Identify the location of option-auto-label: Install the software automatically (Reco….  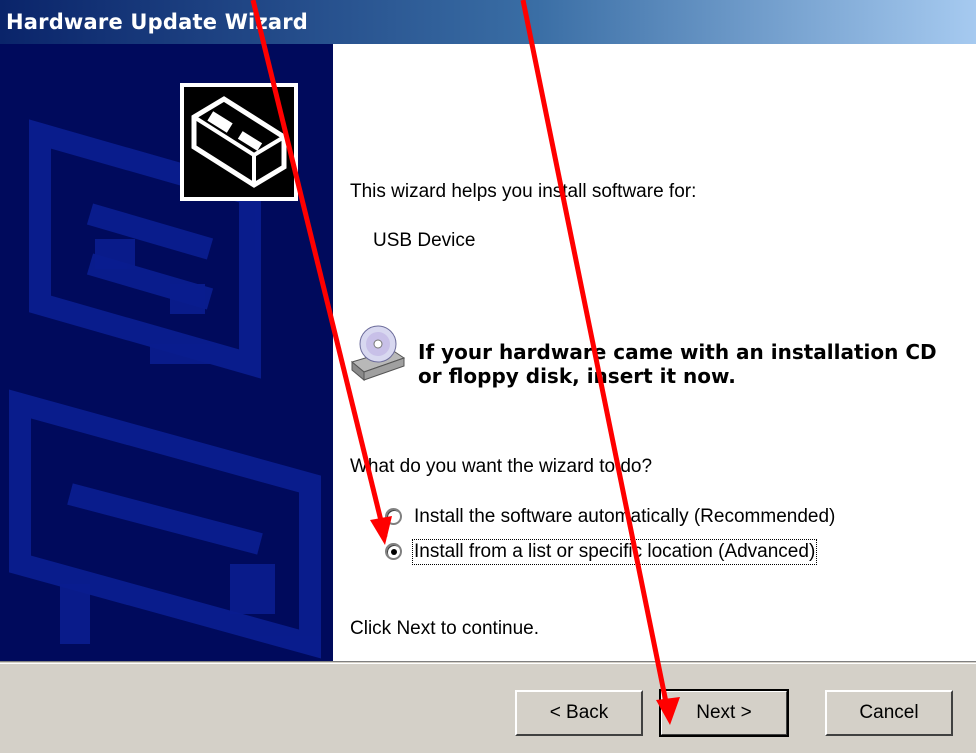
(624, 517).